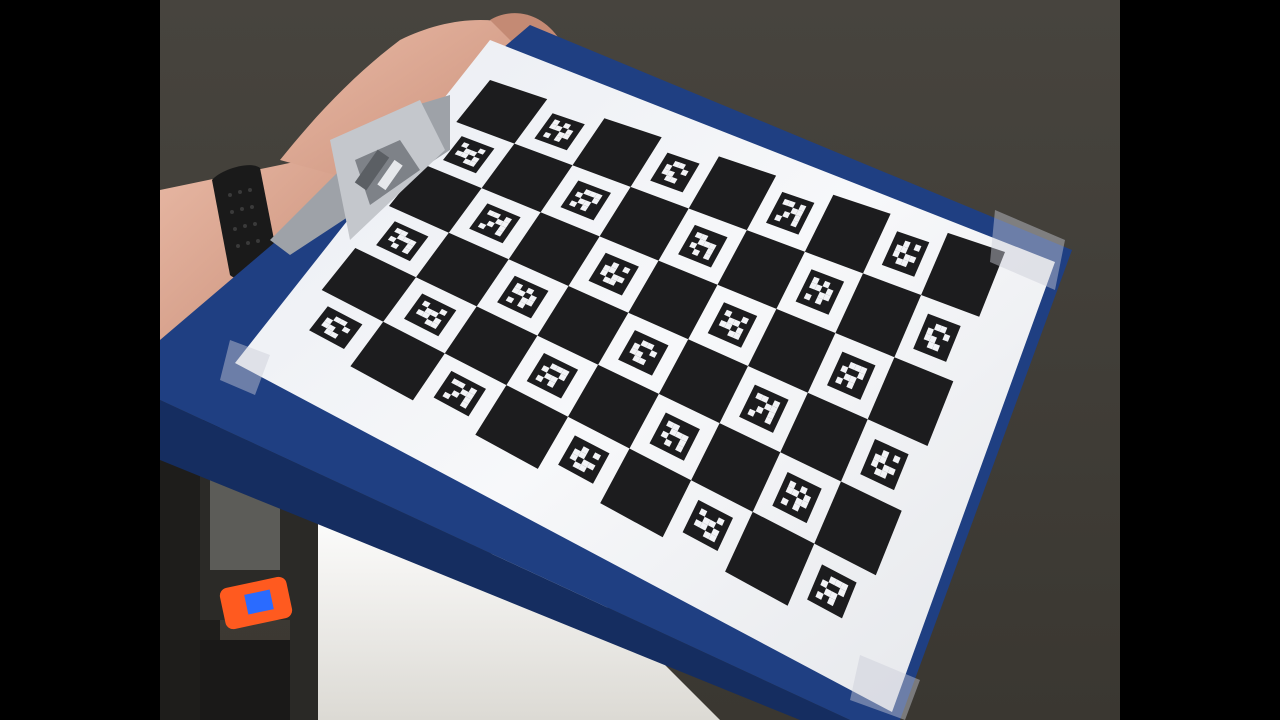 The width and height of the screenshot is (1280, 720). Describe the element at coordinates (245, 680) in the screenshot. I see `background-cable-box` at that location.